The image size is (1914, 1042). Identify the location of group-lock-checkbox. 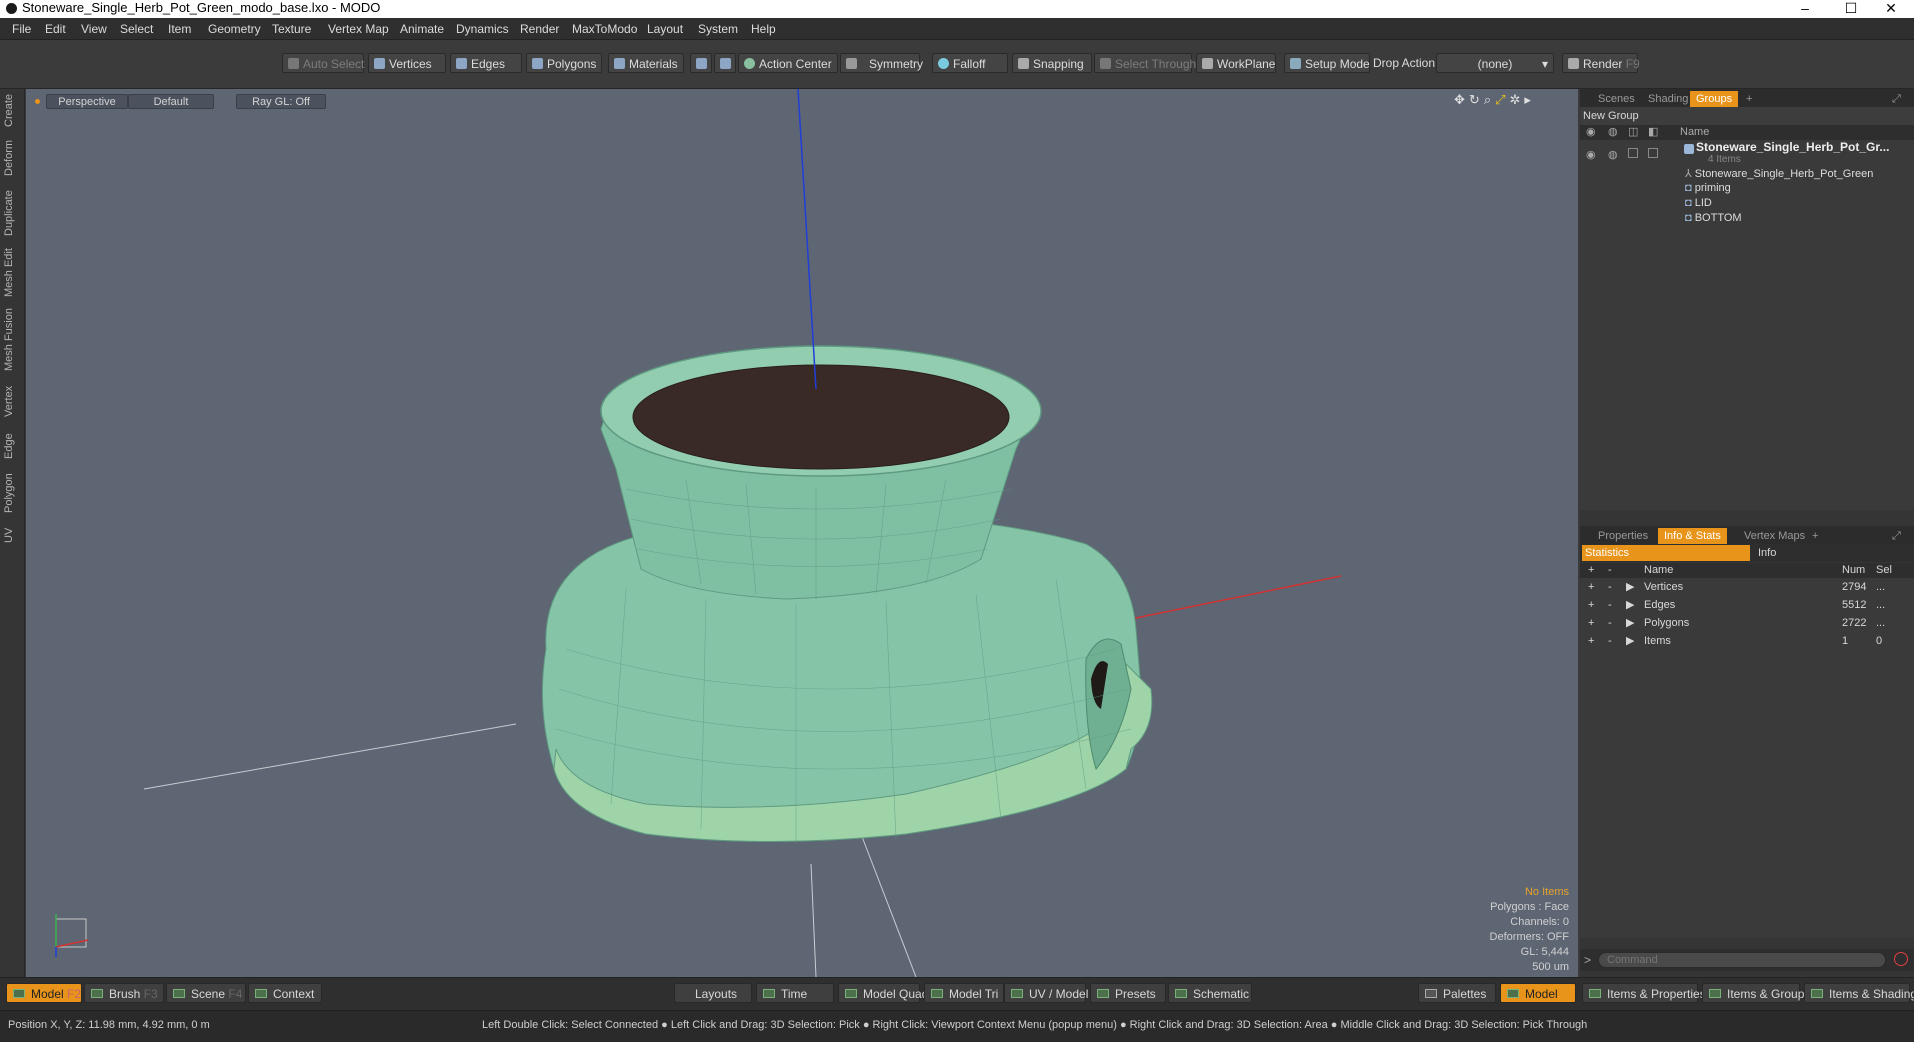
(1633, 153).